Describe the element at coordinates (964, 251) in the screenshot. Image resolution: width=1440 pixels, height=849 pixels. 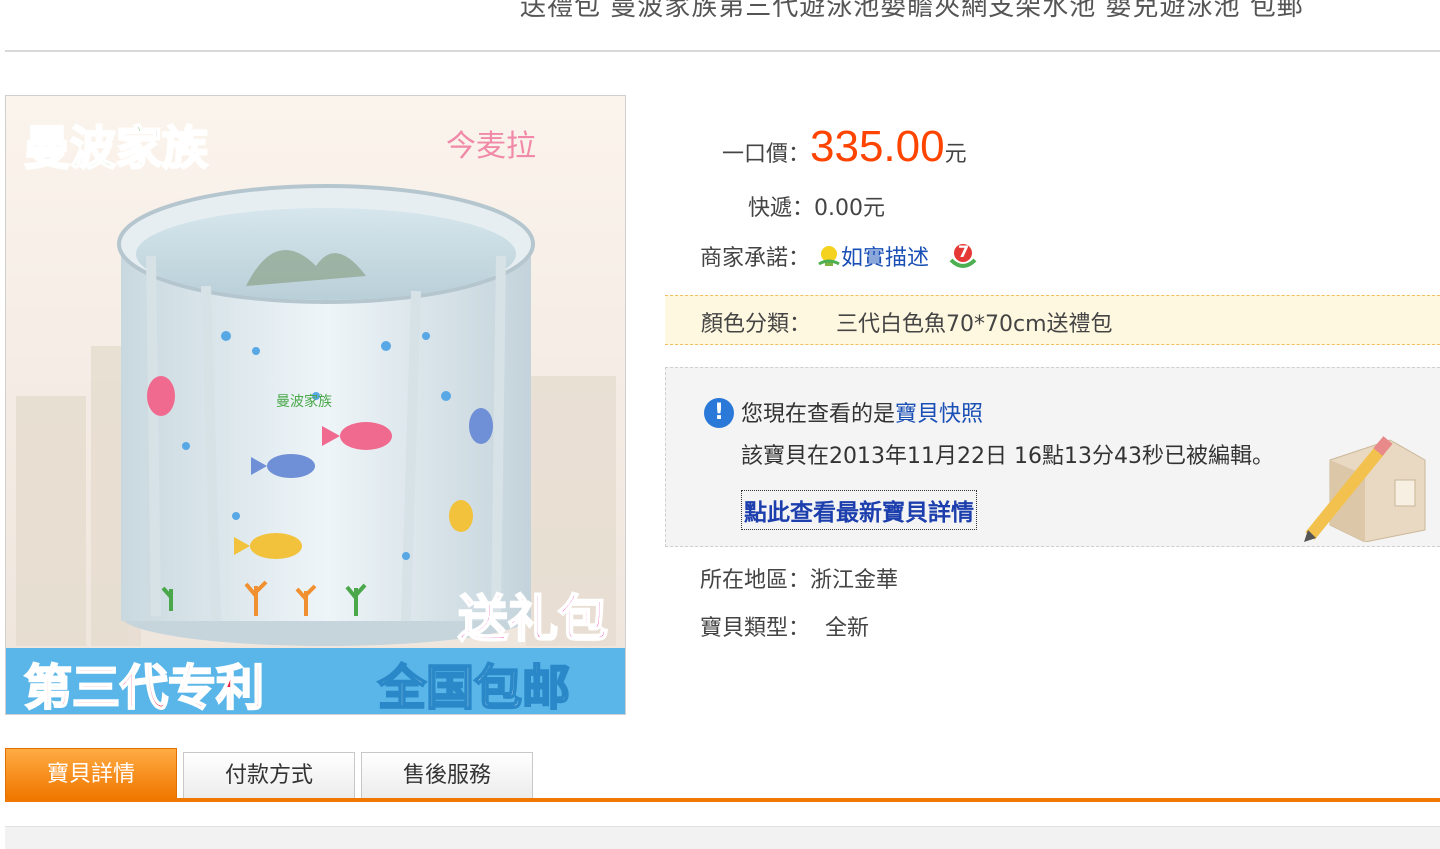
I see `seven-day-badge: 7` at that location.